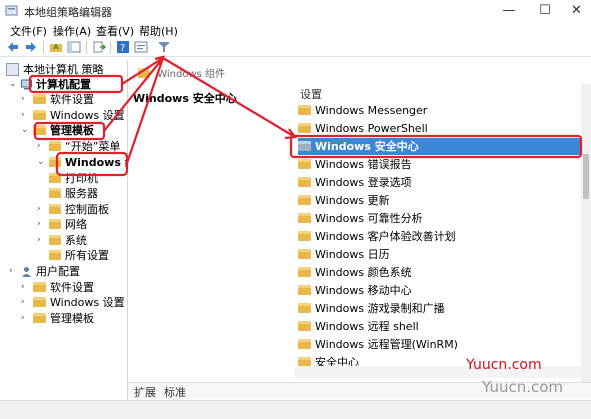 Image resolution: width=591 pixels, height=419 pixels. Describe the element at coordinates (13, 47) in the screenshot. I see `back-arrow-icon` at that location.